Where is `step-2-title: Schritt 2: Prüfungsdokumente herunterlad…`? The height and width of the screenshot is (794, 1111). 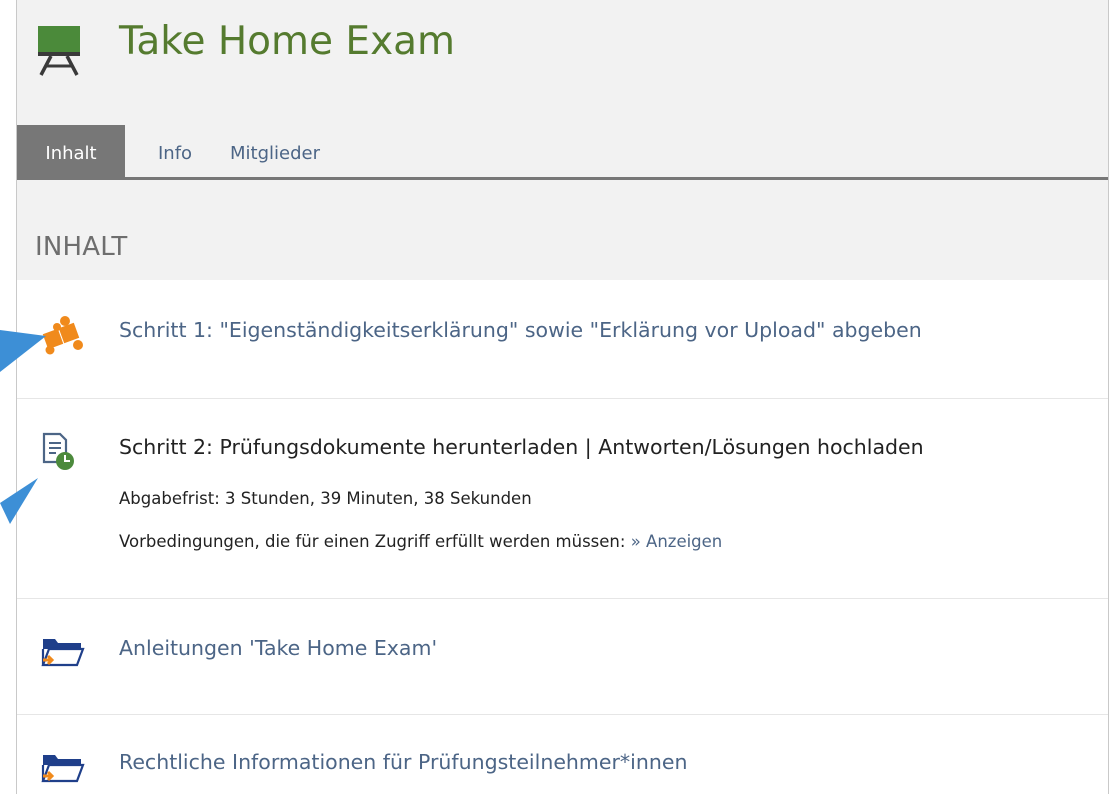 step-2-title: Schritt 2: Prüfungsdokumente herunterlad… is located at coordinates (521, 447).